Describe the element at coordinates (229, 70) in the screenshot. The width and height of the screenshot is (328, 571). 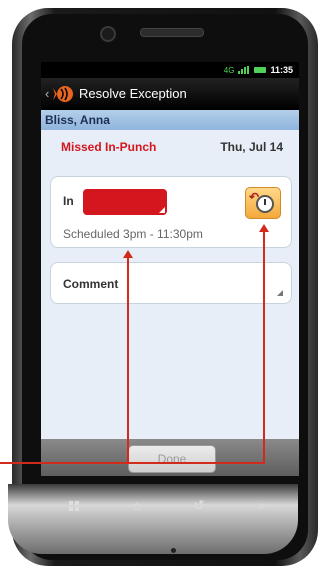
I see `network-label: 4G` at that location.